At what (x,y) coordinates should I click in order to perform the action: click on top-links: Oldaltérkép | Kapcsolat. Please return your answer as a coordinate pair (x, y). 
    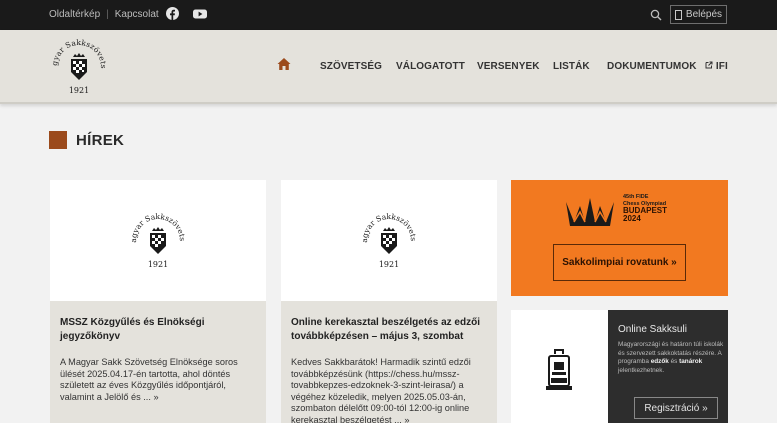
    Looking at the image, I should click on (104, 14).